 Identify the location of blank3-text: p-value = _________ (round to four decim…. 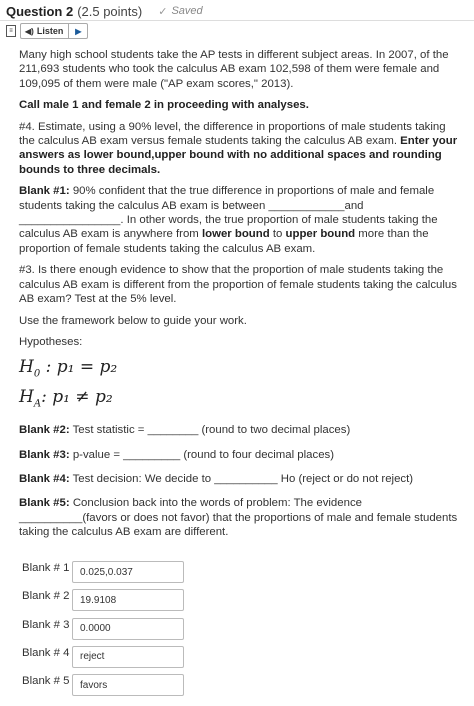
(202, 454).